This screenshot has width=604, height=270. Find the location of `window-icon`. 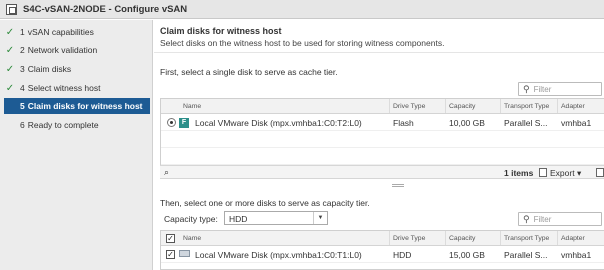

window-icon is located at coordinates (11, 9).